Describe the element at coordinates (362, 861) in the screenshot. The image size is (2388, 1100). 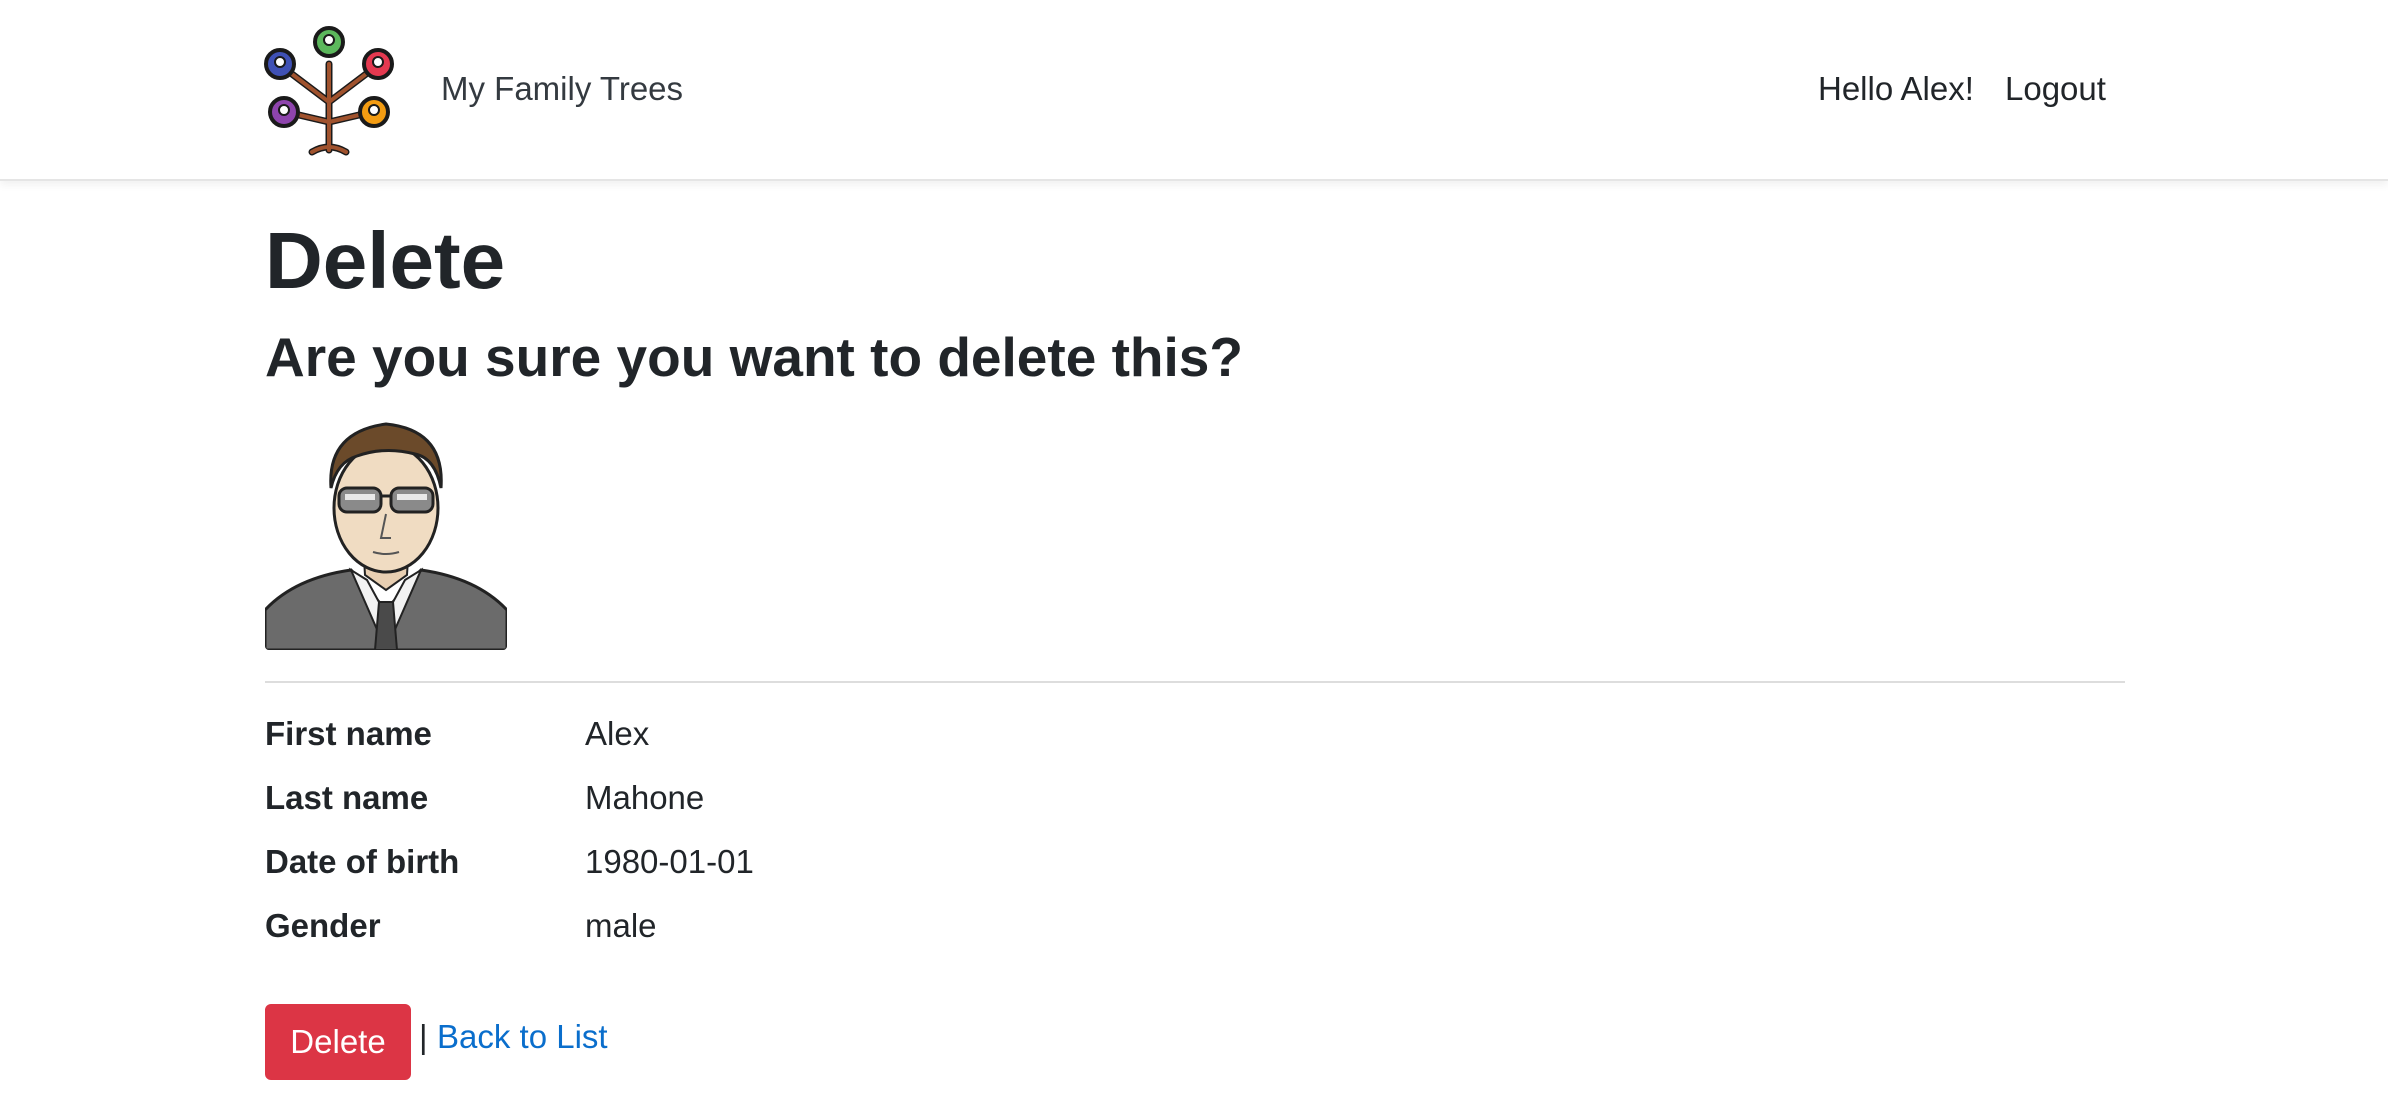
I see `detail-label: Date of birth` at that location.